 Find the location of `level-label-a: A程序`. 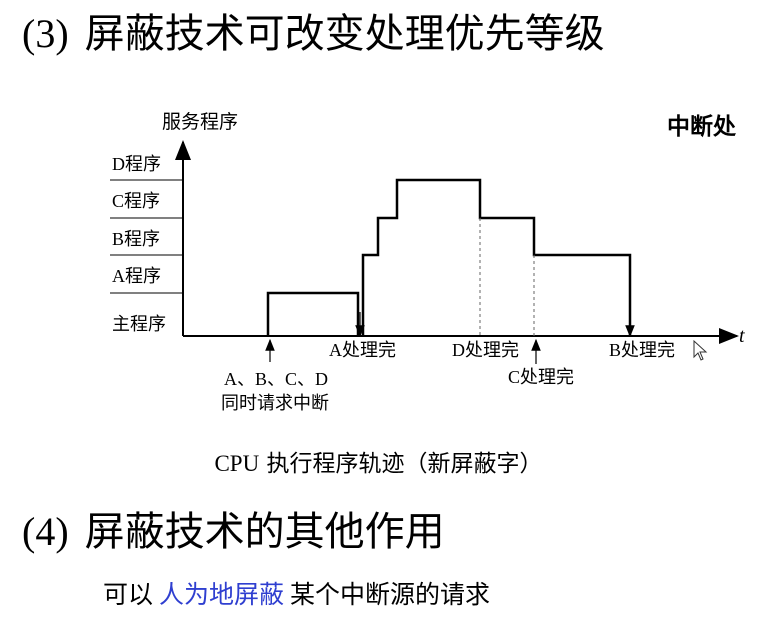

level-label-a: A程序 is located at coordinates (136, 276).